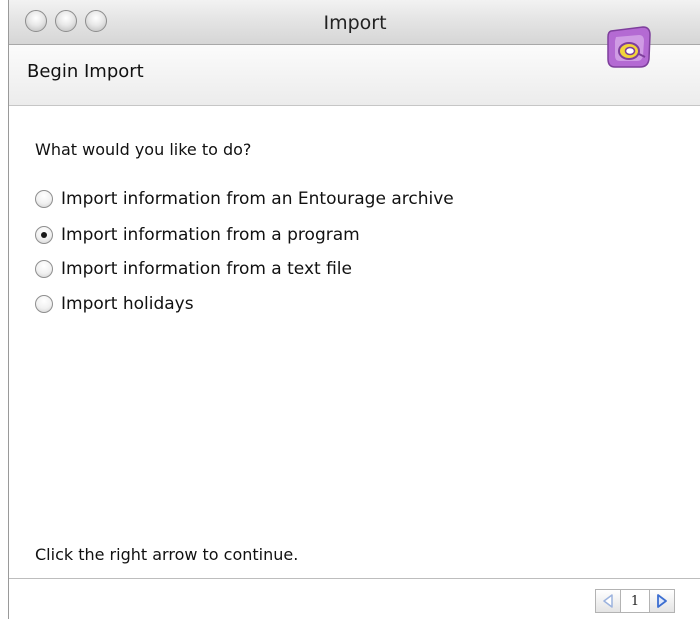 The height and width of the screenshot is (619, 700). I want to click on option-label: Import holidays, so click(127, 304).